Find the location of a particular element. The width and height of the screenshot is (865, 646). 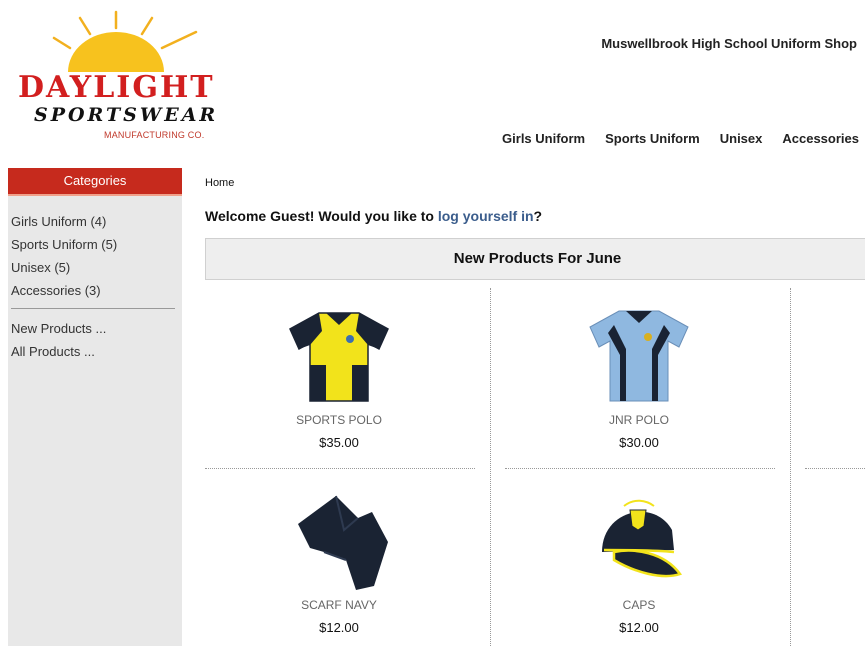

daylight-sportswear-logo: DAYLIGHT SPORTSWEAR MANUFACTURING CO. is located at coordinates (115, 77).